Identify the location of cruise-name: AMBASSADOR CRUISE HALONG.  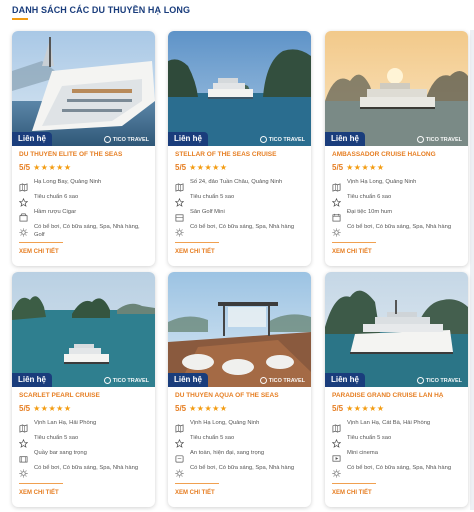
(398, 154).